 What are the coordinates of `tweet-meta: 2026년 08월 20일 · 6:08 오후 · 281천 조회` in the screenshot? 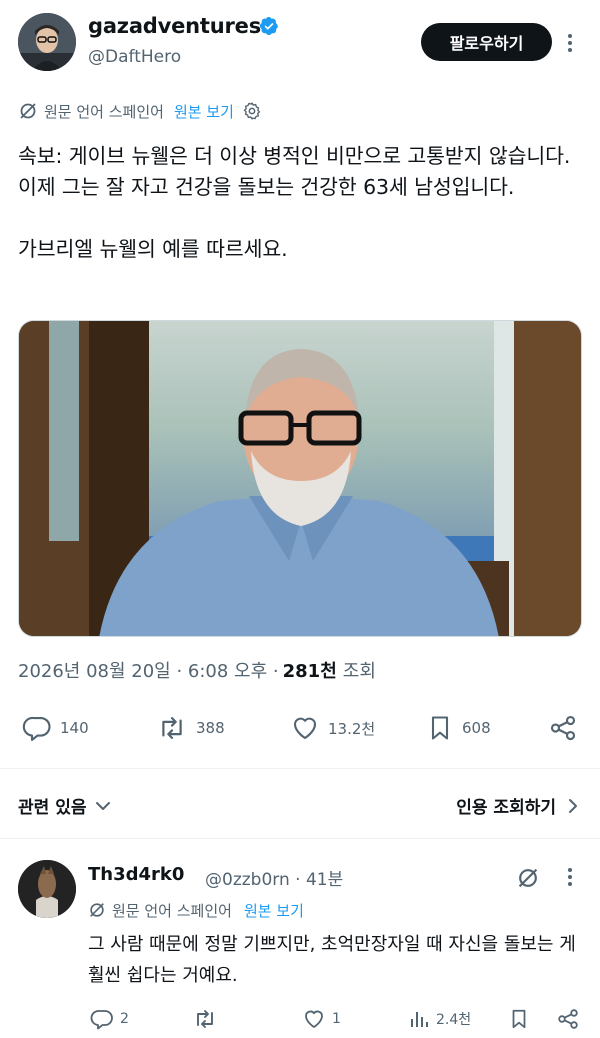 It's located at (197, 670).